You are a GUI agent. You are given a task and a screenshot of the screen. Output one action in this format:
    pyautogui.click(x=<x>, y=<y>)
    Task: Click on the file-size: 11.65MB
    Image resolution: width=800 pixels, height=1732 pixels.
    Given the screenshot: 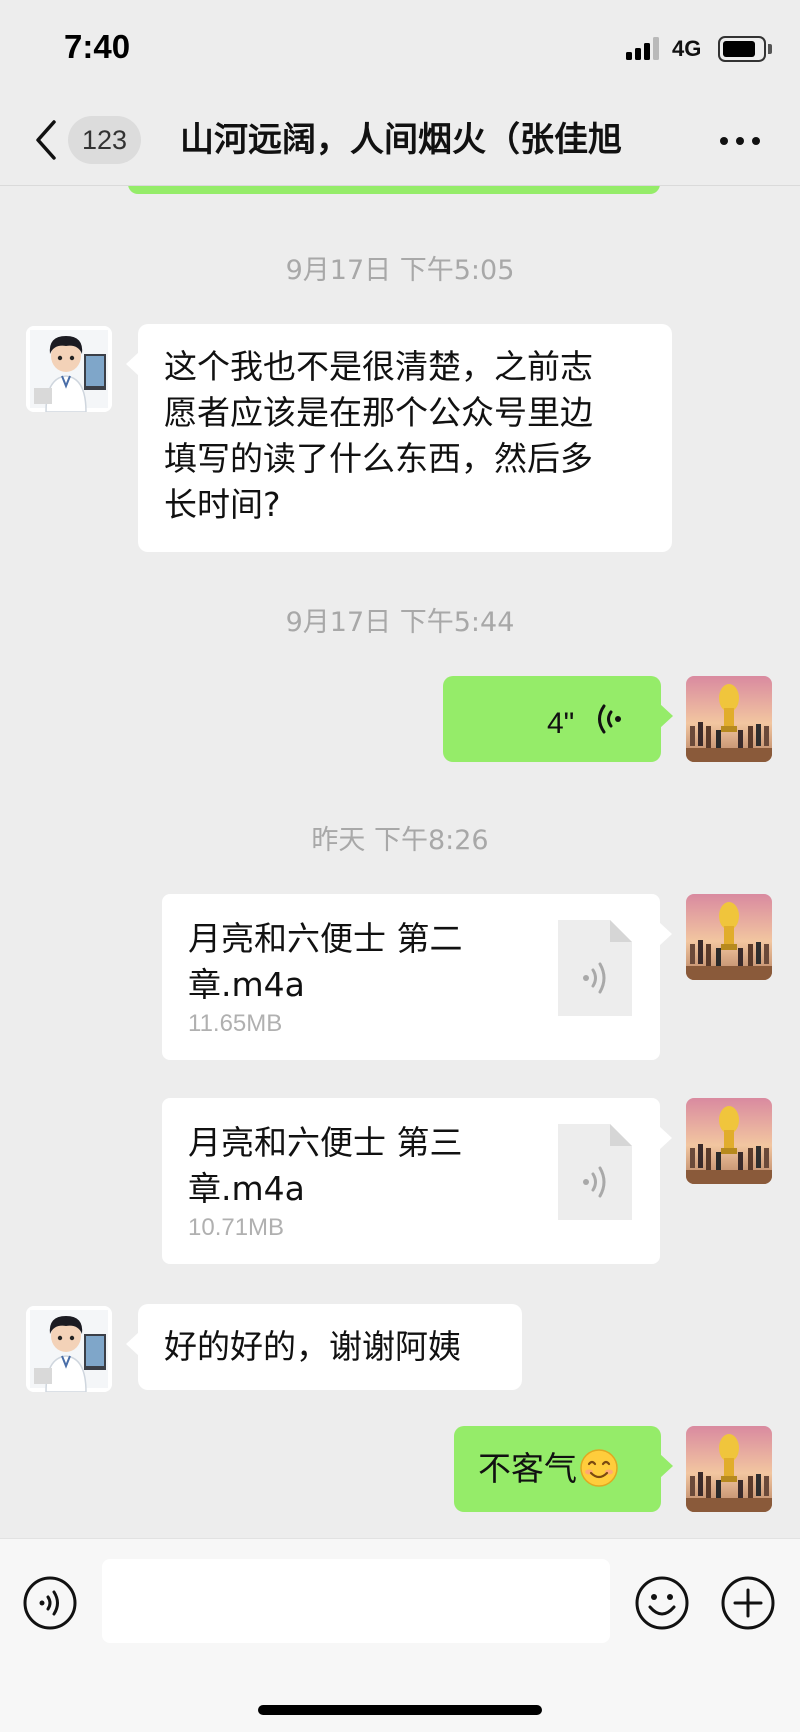 What is the action you would take?
    pyautogui.click(x=235, y=1023)
    